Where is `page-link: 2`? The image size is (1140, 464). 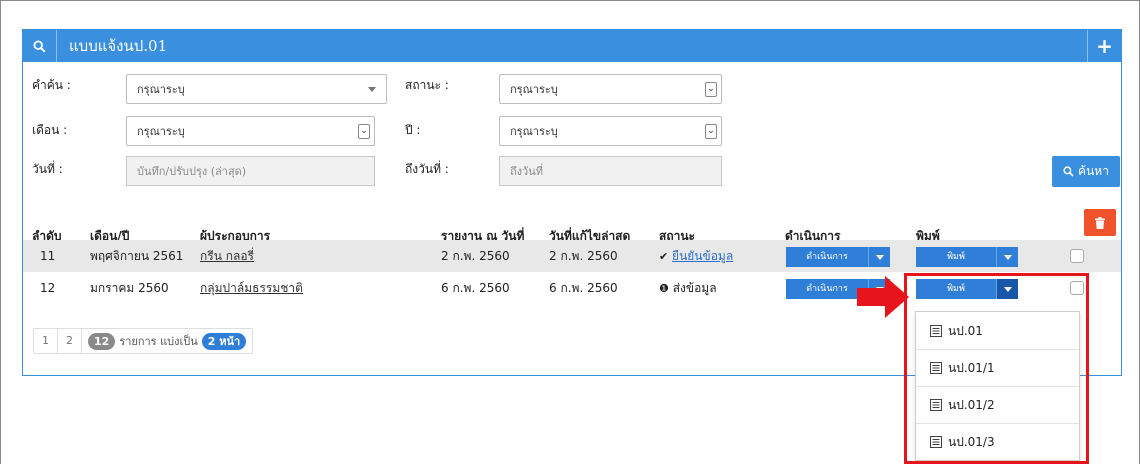
page-link: 2 is located at coordinates (70, 341).